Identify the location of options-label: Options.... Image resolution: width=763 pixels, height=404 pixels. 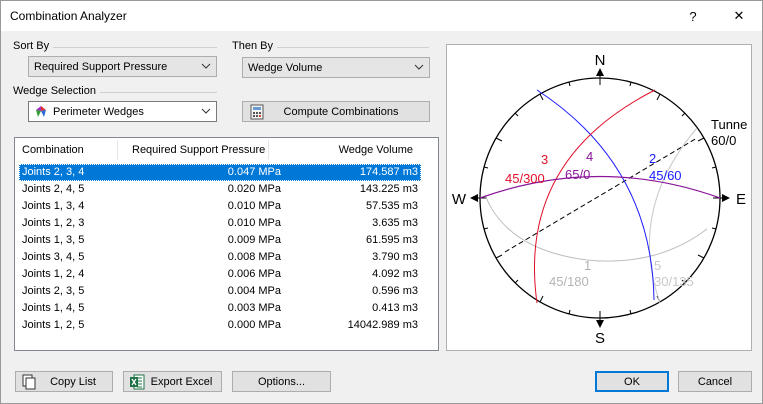
(281, 381).